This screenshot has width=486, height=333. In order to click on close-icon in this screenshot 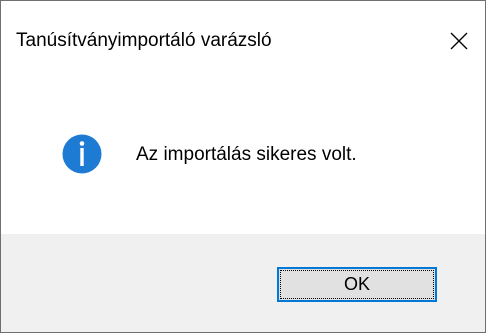, I will do `click(459, 41)`.